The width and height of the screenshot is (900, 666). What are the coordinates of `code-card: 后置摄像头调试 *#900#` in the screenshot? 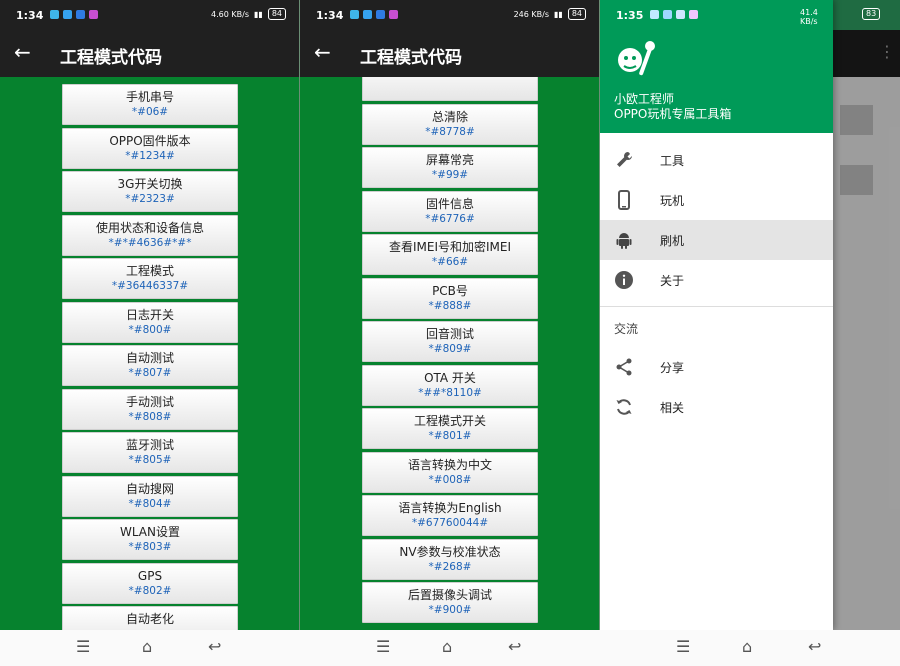 It's located at (450, 602).